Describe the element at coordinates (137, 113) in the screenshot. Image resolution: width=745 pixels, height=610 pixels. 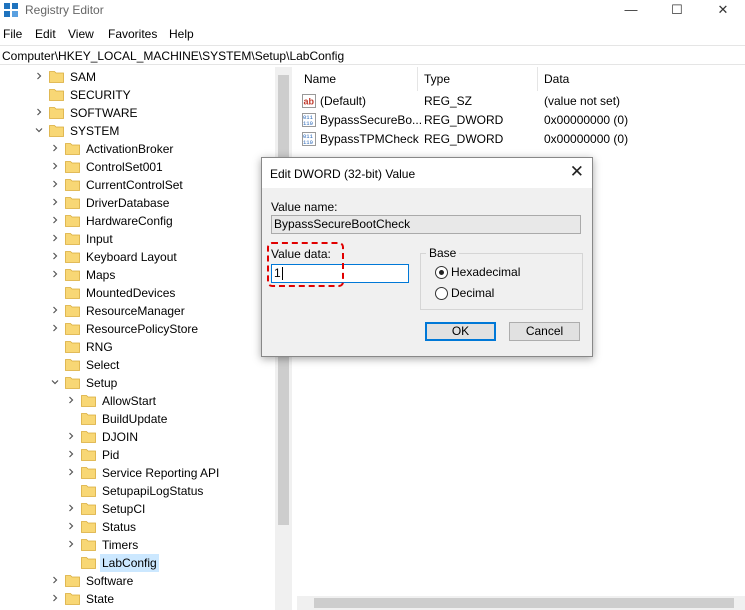
I see `tree-item: SOFTWARE` at that location.